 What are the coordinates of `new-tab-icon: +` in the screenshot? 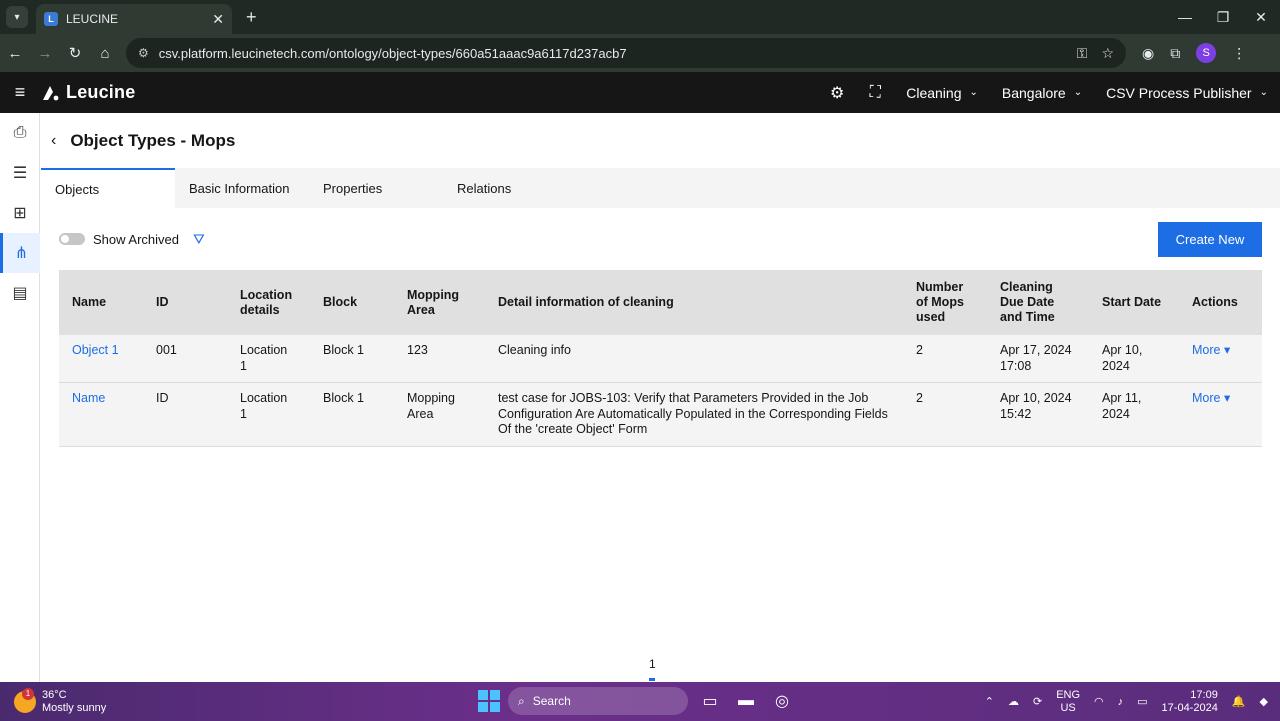 It's located at (251, 17).